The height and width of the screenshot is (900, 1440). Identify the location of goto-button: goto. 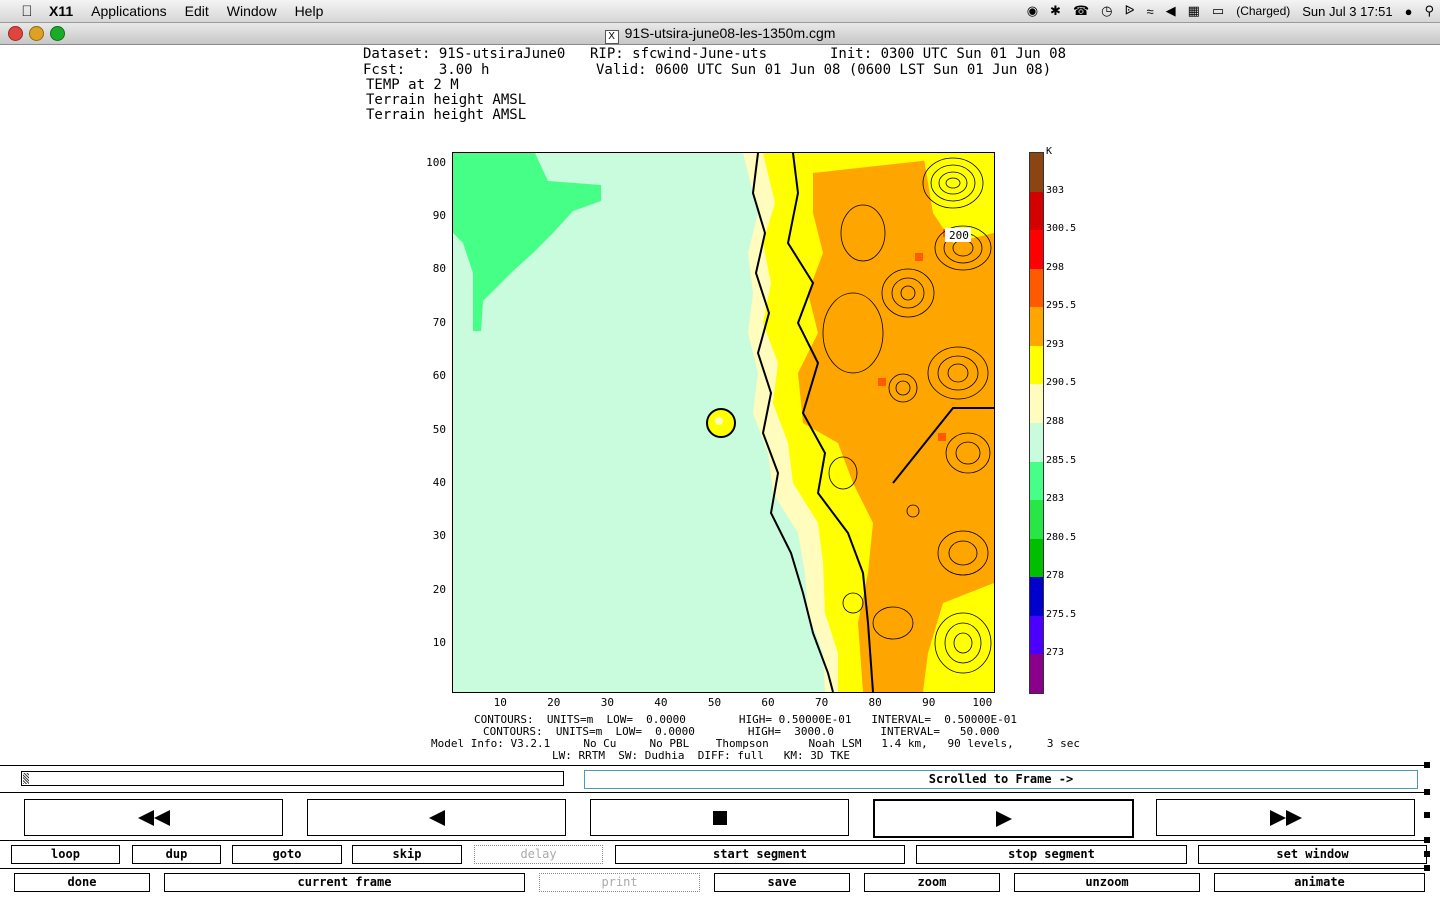
(287, 854).